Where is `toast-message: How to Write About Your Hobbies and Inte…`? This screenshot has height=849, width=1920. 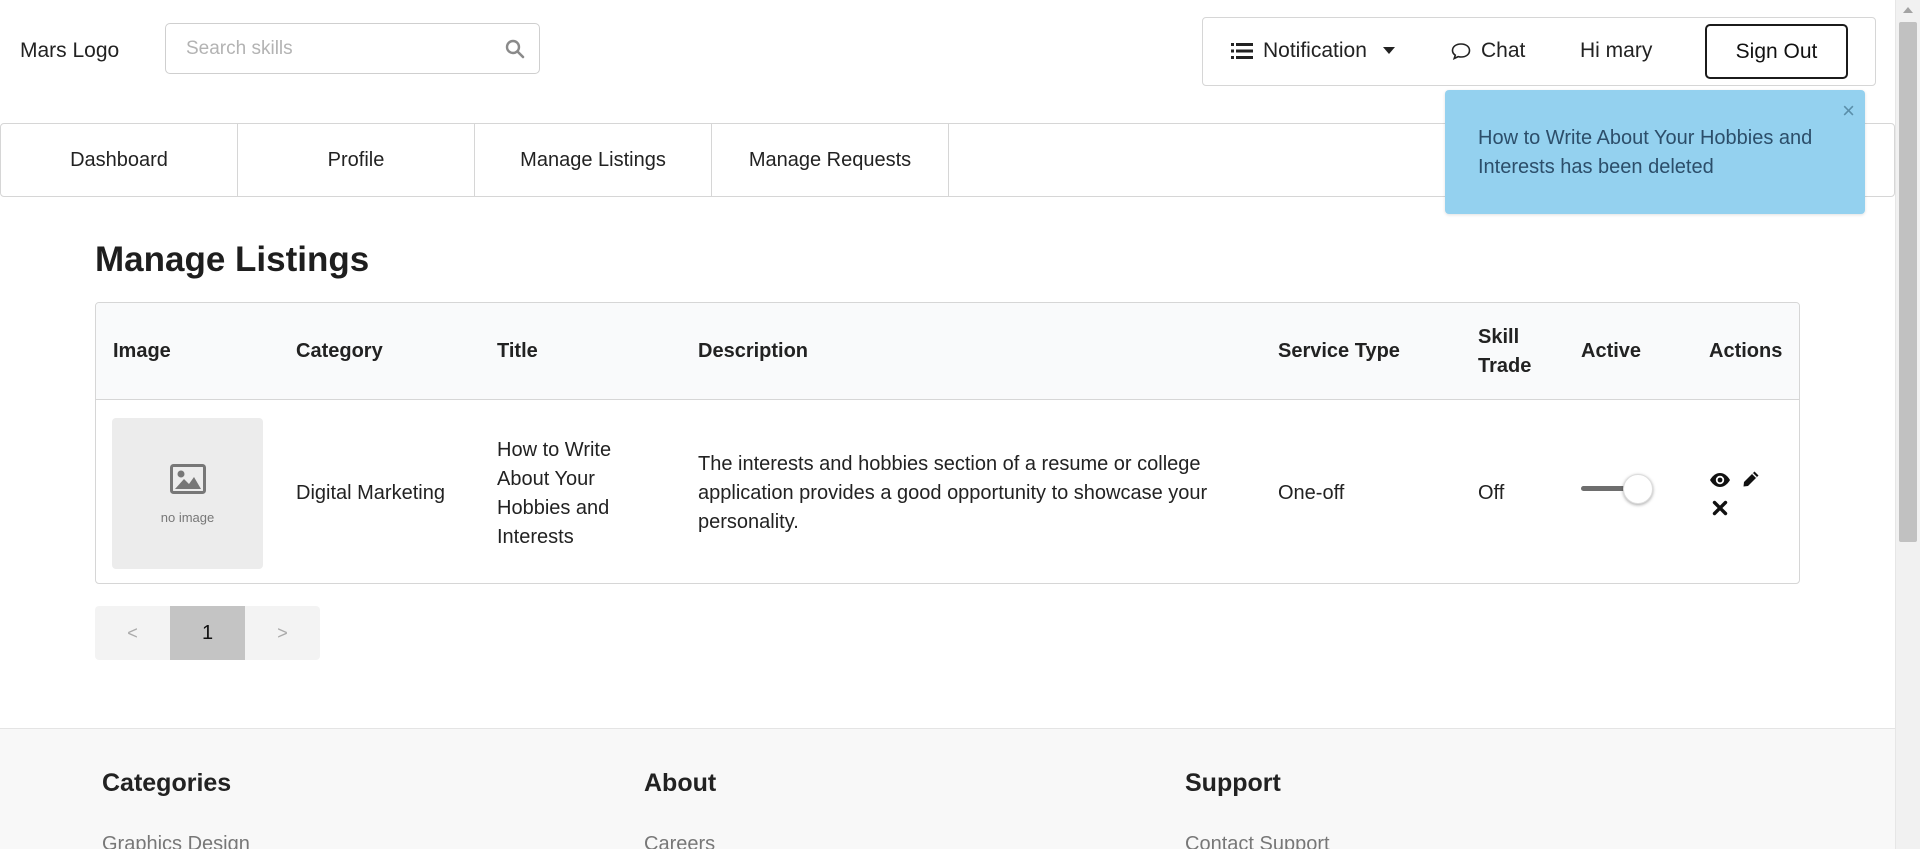 toast-message: How to Write About Your Hobbies and Inte… is located at coordinates (1645, 152).